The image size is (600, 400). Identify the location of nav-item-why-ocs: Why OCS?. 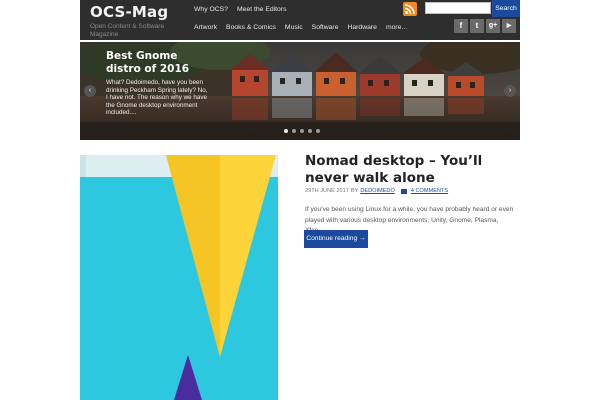
(213, 10).